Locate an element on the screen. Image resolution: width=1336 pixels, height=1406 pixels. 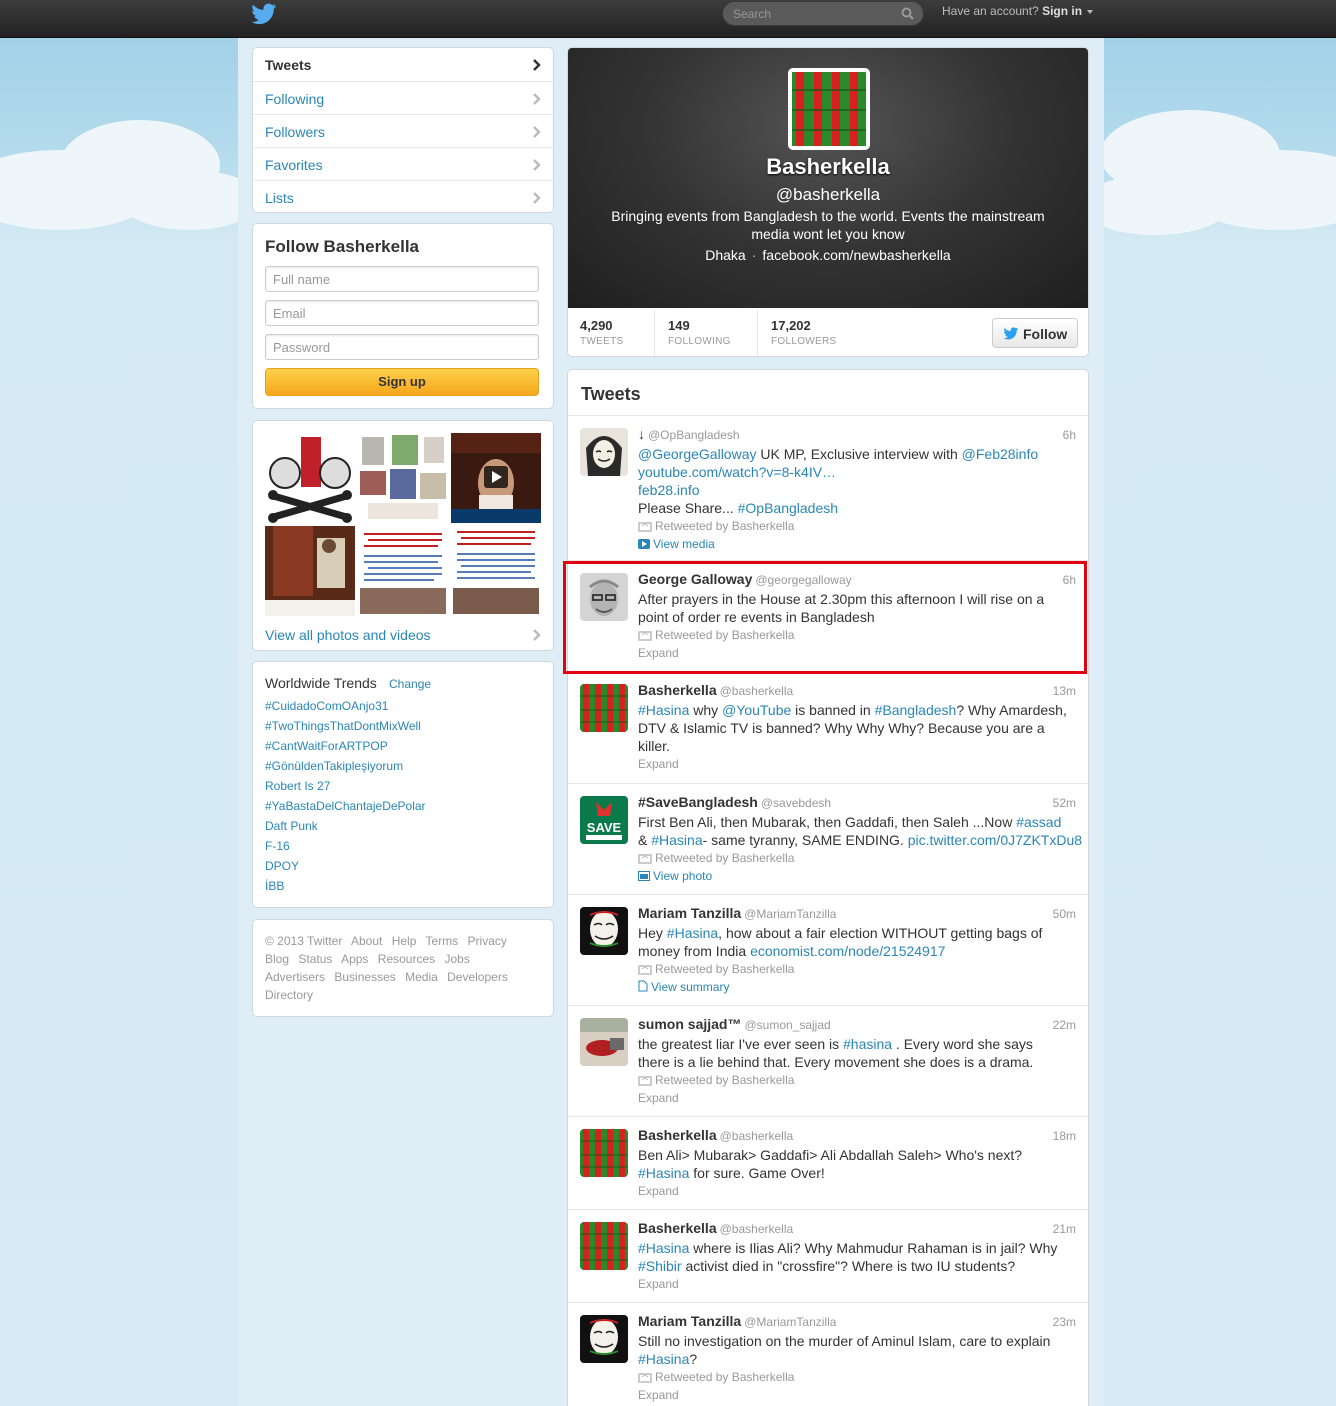
tweet-timestamp: 23m is located at coordinates (1064, 1322).